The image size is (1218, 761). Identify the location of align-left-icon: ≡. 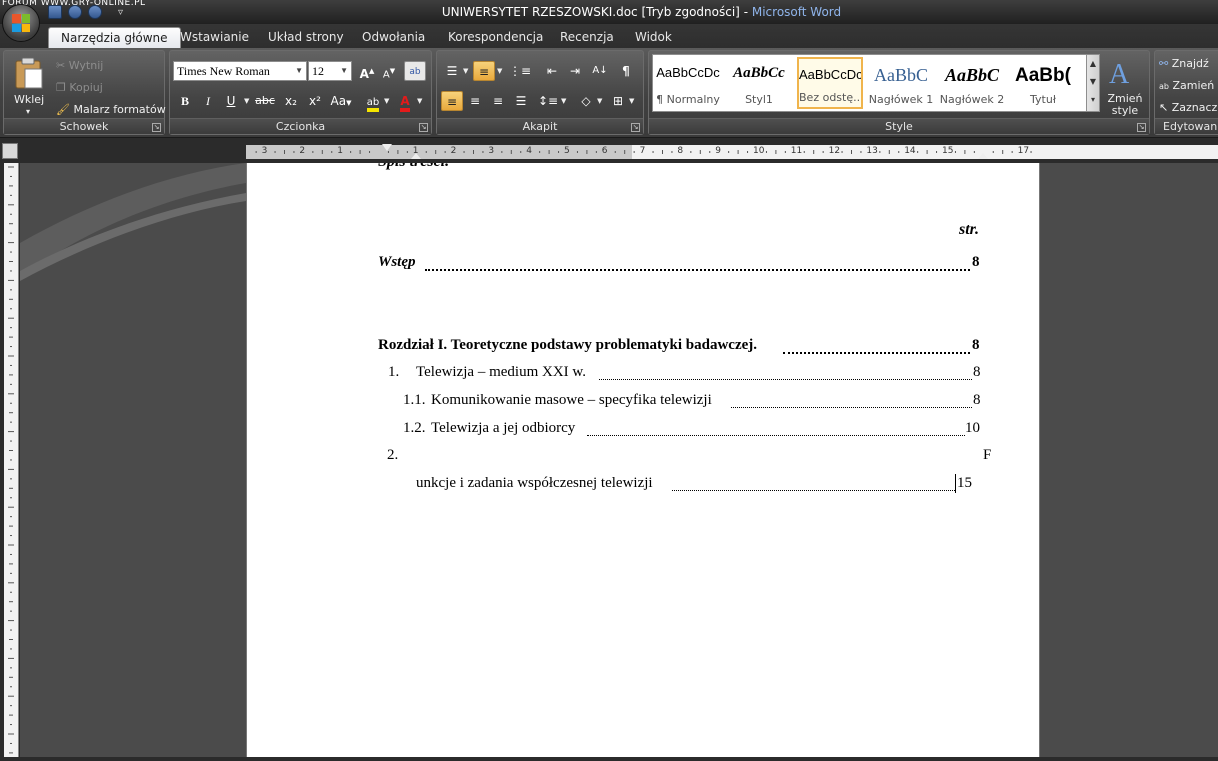
(452, 101).